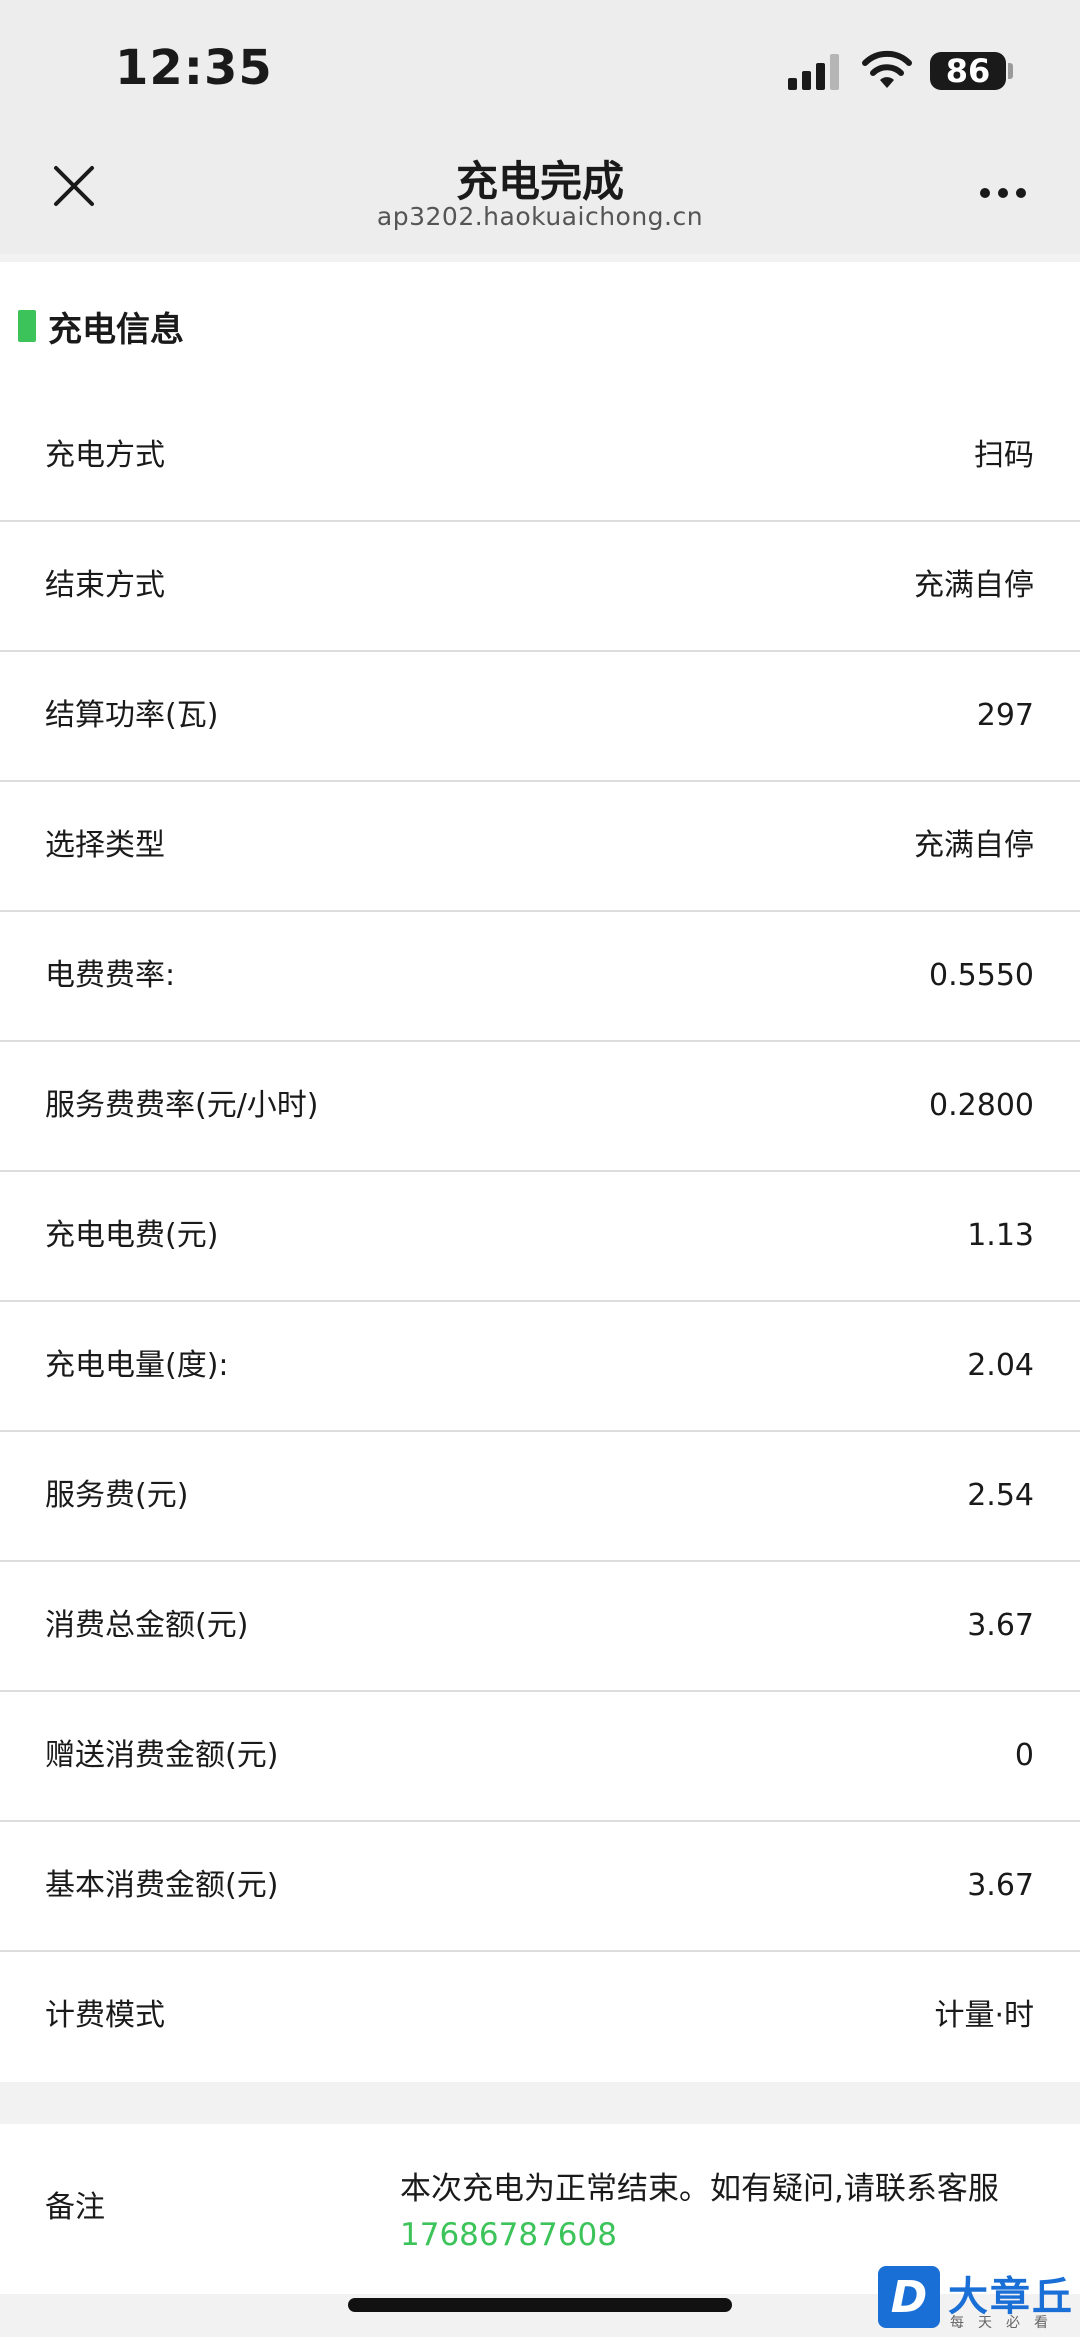  What do you see at coordinates (540, 1627) in the screenshot?
I see `info-row-total-amount: 消费总金额(元) 3.67` at bounding box center [540, 1627].